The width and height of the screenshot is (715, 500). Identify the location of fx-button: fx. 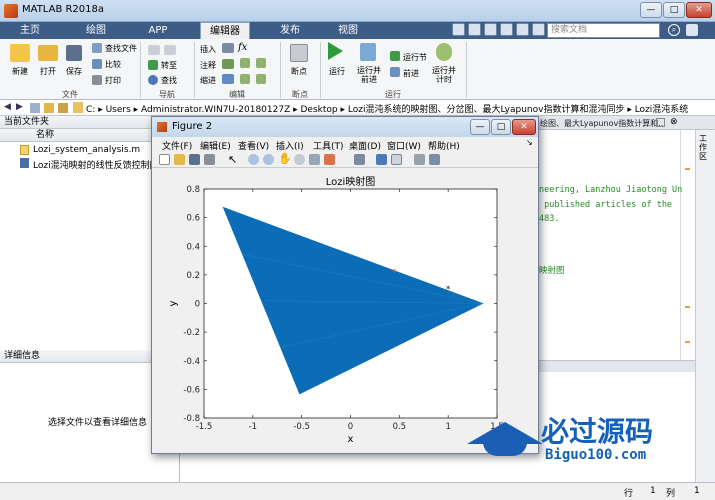
(242, 47).